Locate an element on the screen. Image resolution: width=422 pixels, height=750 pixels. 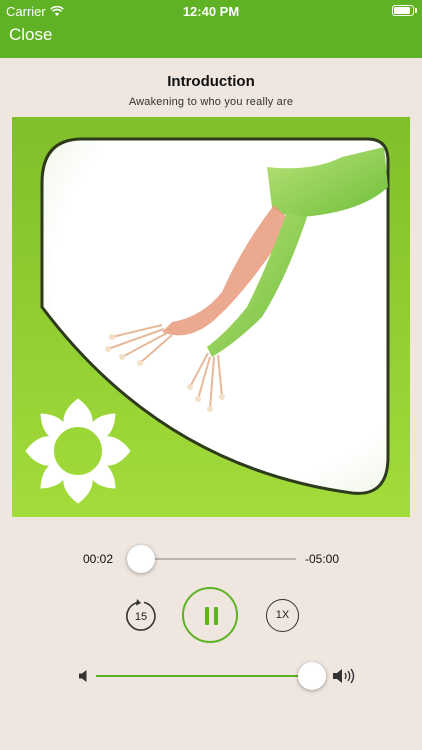
volume-slider is located at coordinates (211, 676).